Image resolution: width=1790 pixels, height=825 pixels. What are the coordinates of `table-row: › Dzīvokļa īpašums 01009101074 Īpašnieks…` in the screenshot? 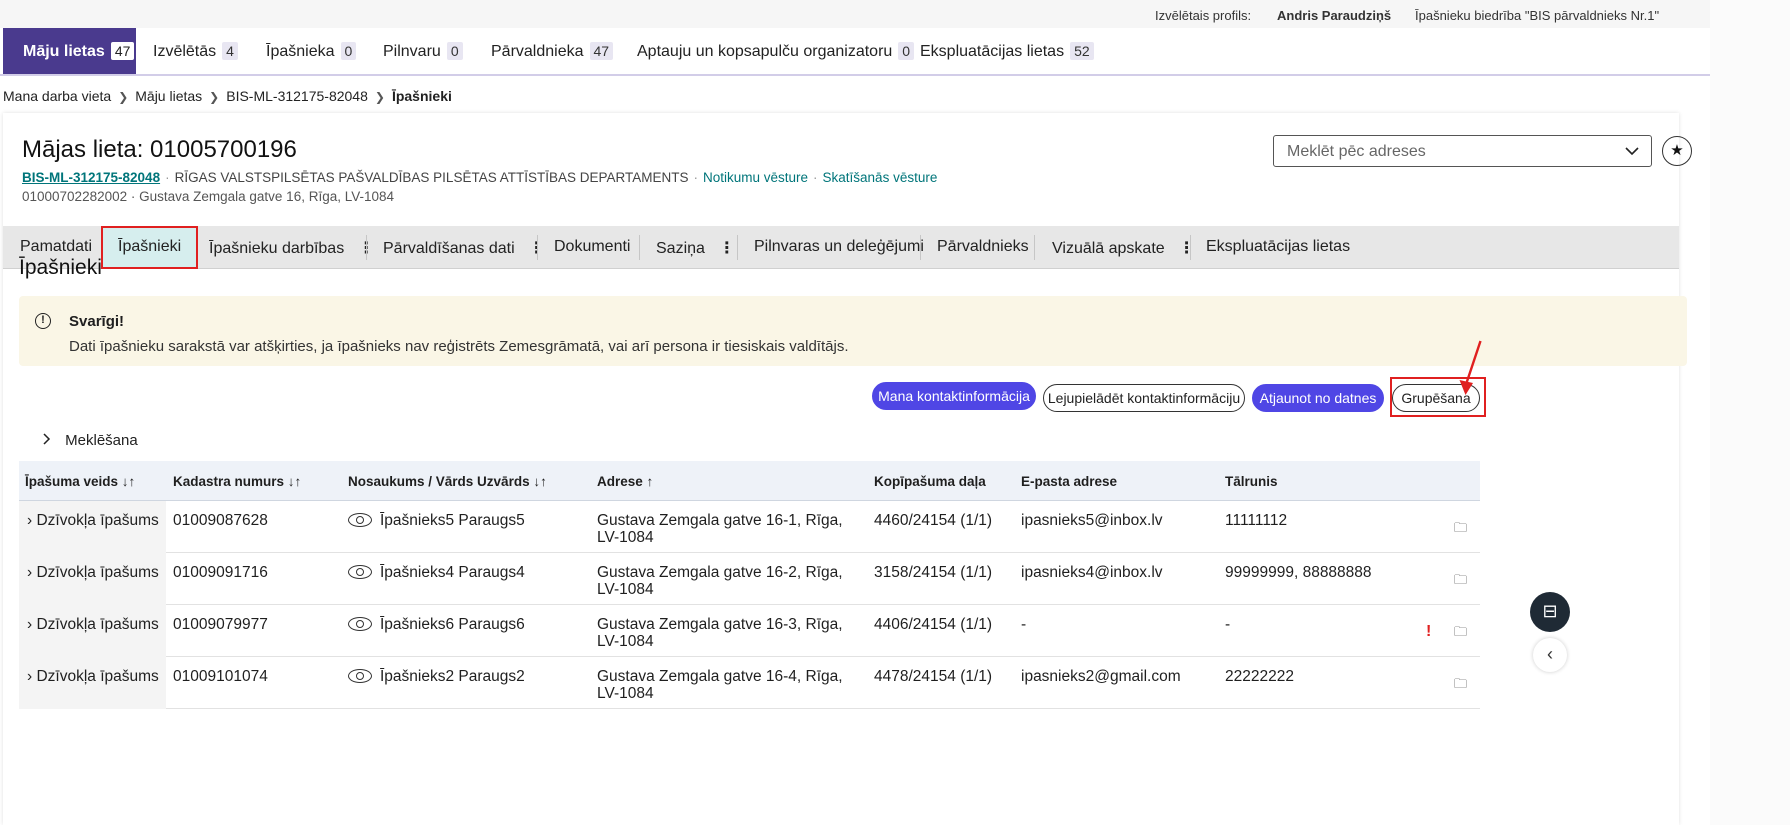 It's located at (749, 683).